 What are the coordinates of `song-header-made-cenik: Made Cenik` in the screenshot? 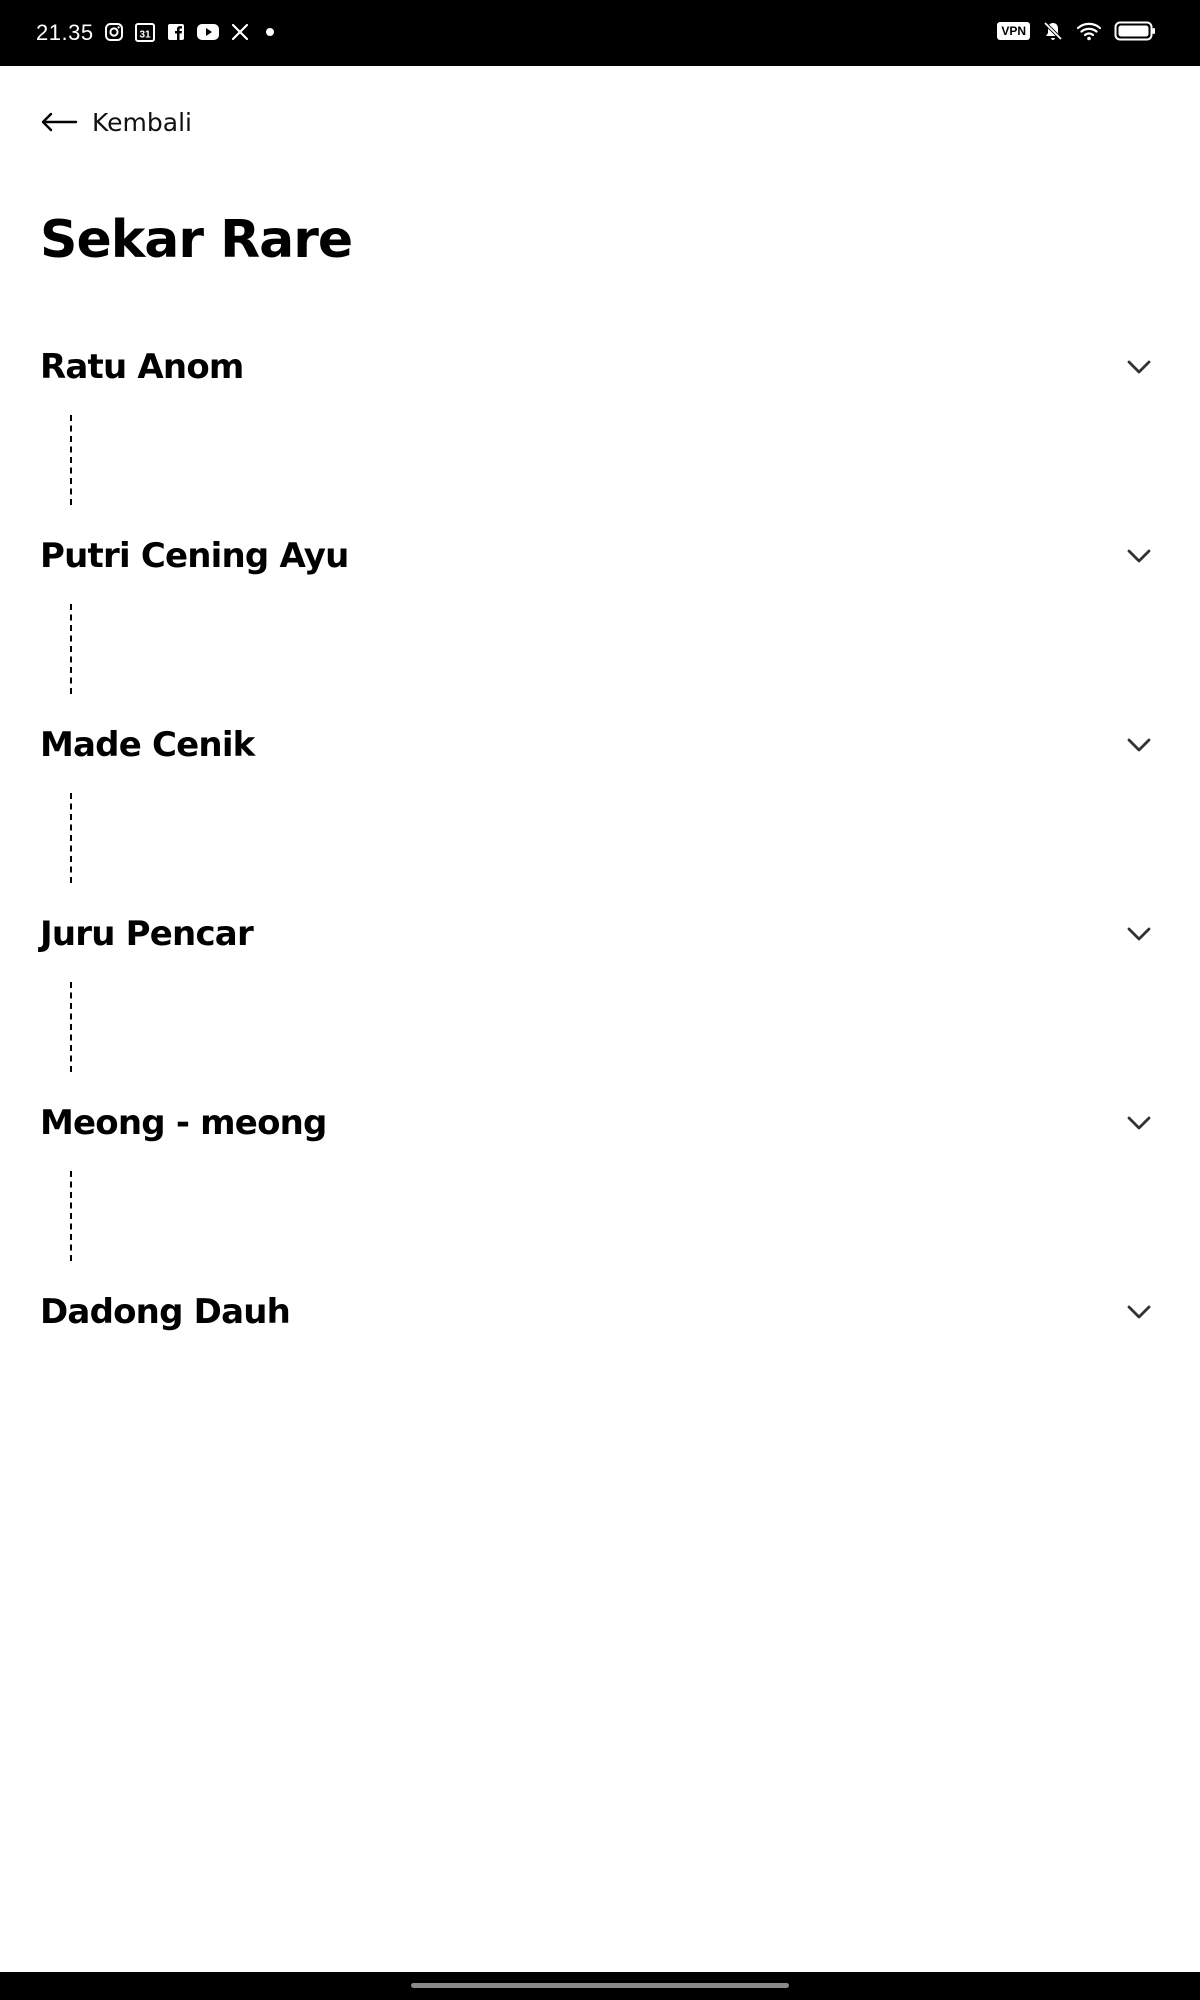 It's located at (600, 745).